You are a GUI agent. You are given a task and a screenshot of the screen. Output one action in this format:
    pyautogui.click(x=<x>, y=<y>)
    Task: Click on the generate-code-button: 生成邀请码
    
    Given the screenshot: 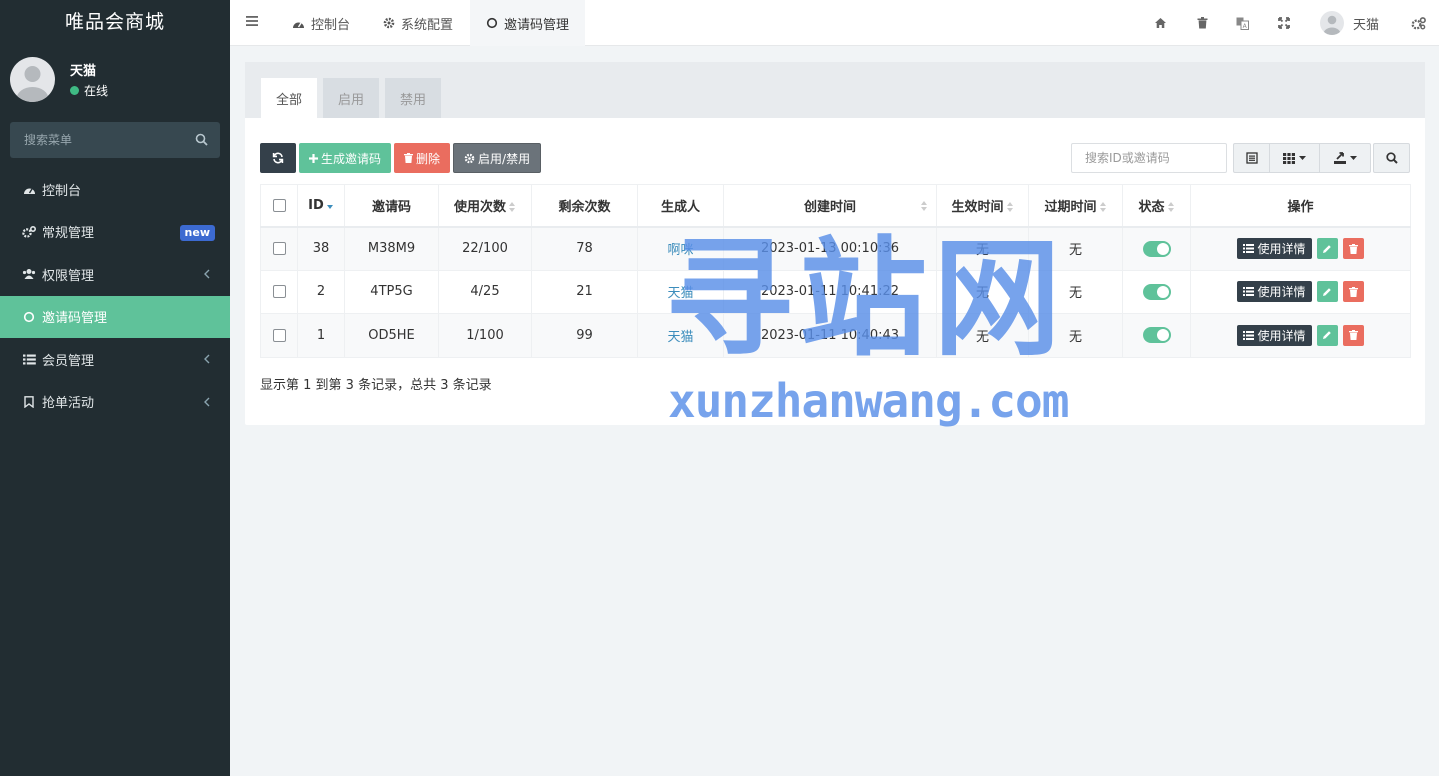 What is the action you would take?
    pyautogui.click(x=345, y=158)
    